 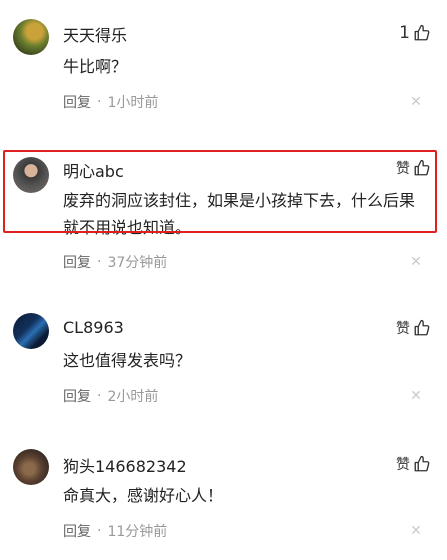 What do you see at coordinates (93, 170) in the screenshot?
I see `username: 明心abc` at bounding box center [93, 170].